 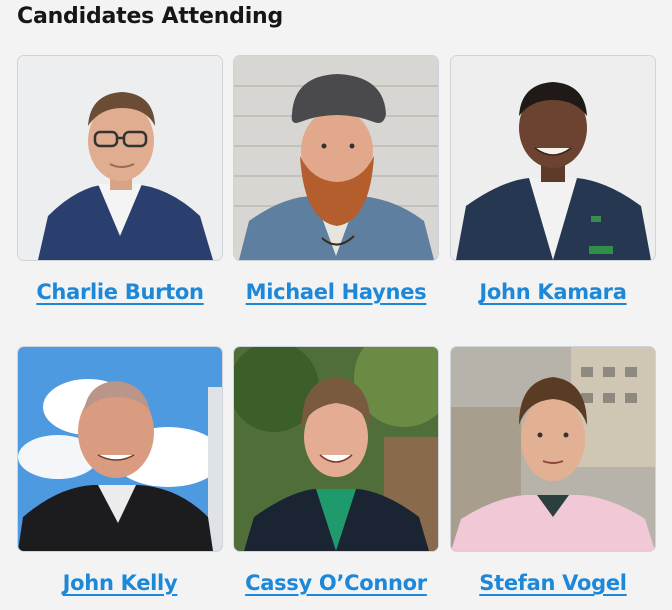 I want to click on candidate-card: John Kelly, so click(x=120, y=470).